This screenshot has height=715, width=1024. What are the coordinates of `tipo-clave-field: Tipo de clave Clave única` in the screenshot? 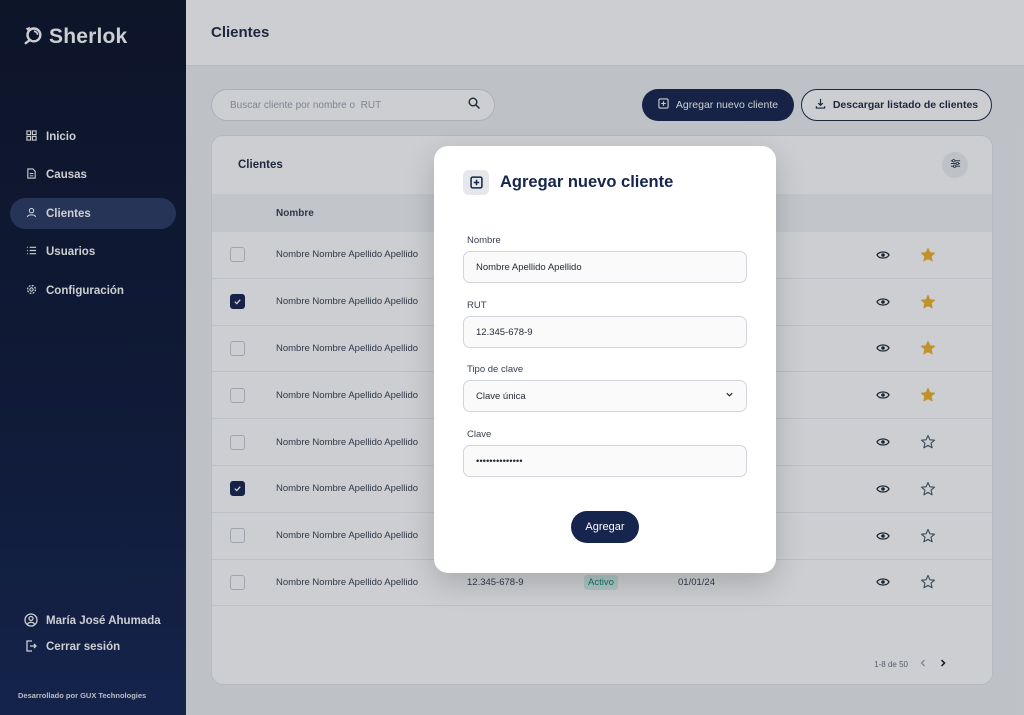 It's located at (605, 388).